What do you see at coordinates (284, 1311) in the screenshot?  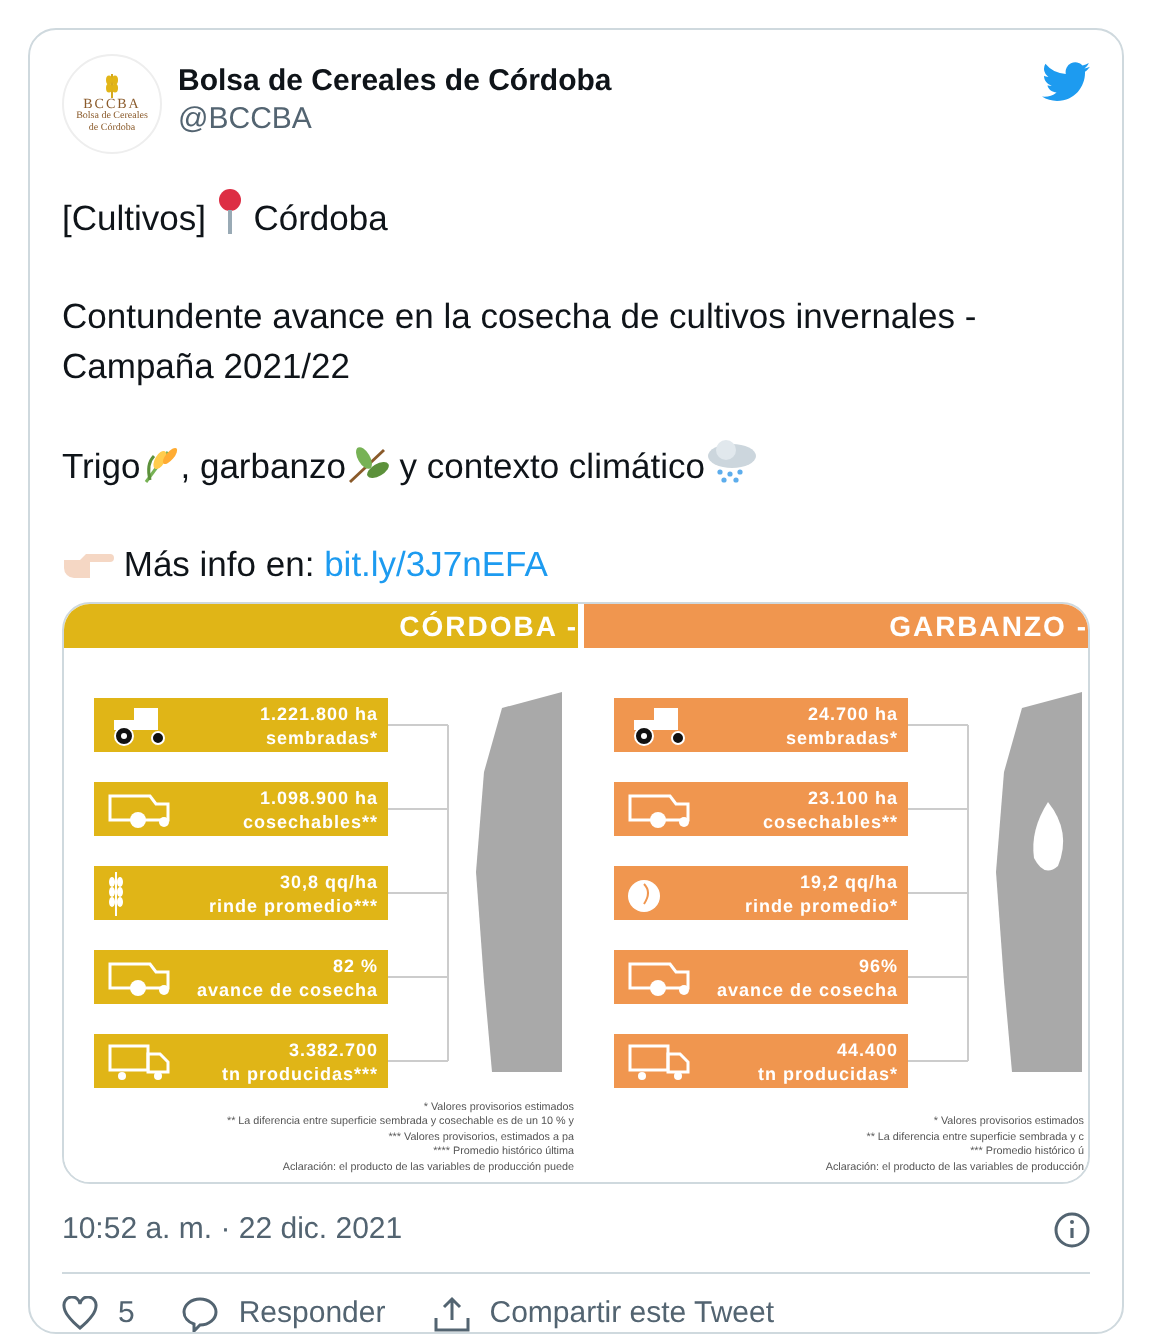 I see `reply-button: Responder` at bounding box center [284, 1311].